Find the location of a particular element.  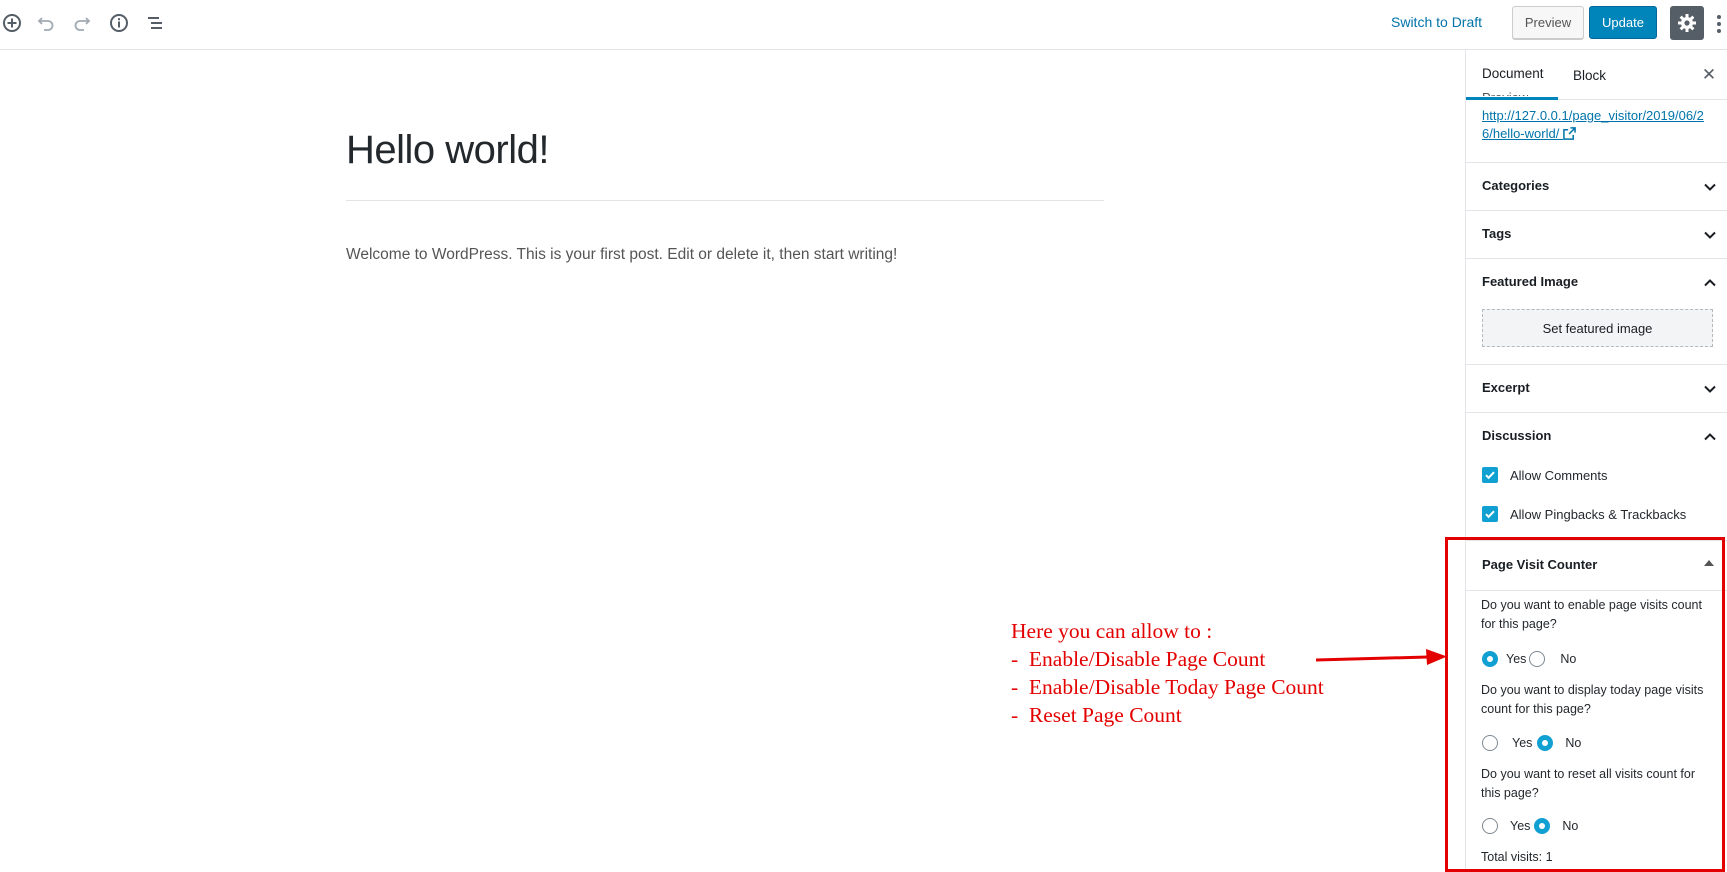

panel-featured-image: Featured Image is located at coordinates (1596, 282).